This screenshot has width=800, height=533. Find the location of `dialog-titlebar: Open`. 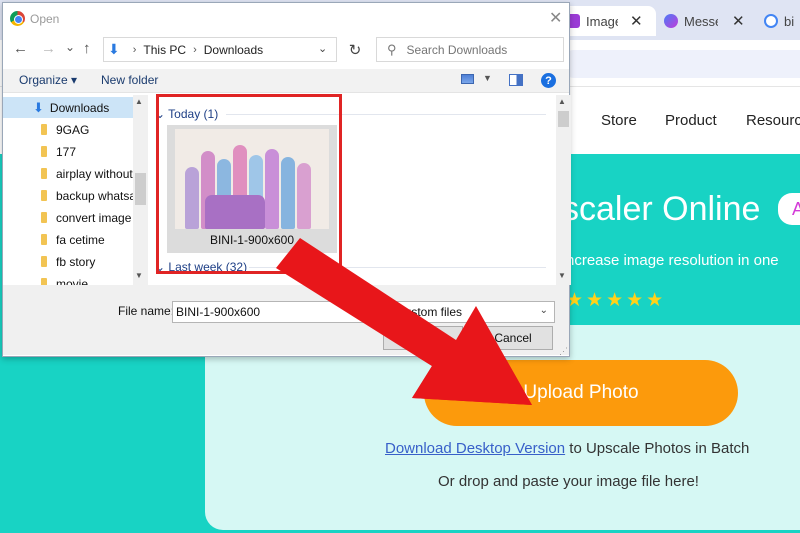

dialog-titlebar: Open is located at coordinates (34, 18).